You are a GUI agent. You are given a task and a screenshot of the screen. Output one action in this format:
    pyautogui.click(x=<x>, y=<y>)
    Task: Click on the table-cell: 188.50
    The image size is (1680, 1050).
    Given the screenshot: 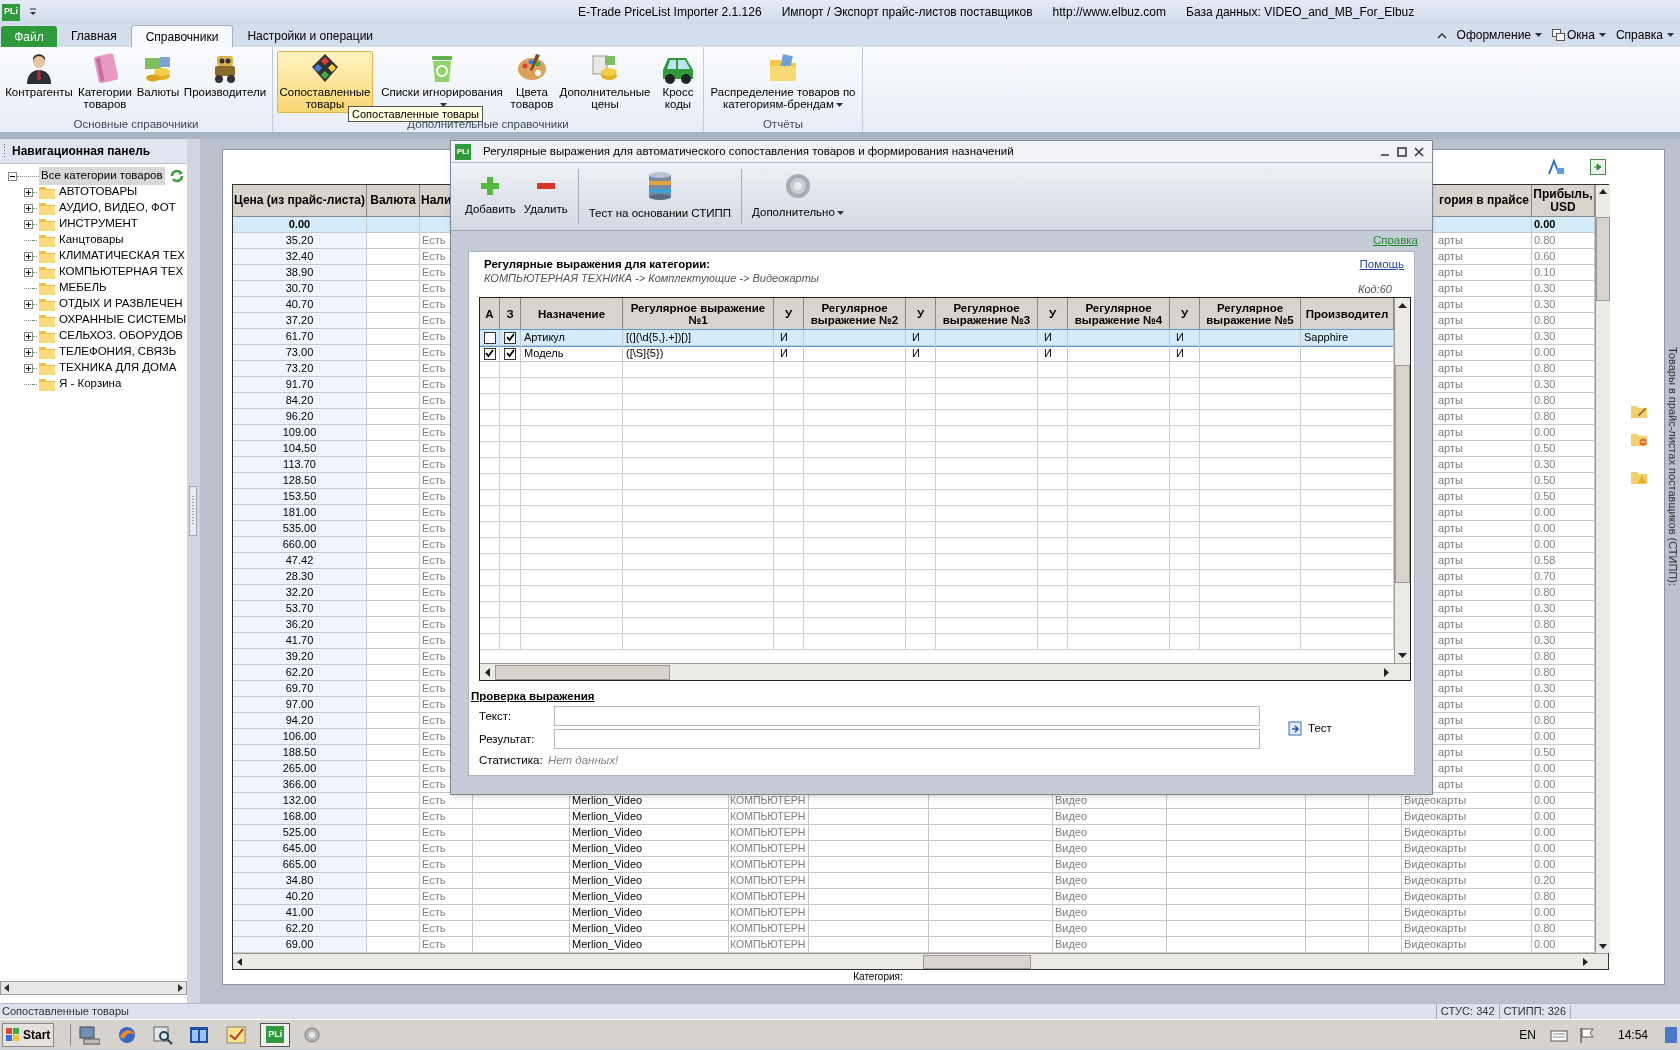 What is the action you would take?
    pyautogui.click(x=300, y=753)
    